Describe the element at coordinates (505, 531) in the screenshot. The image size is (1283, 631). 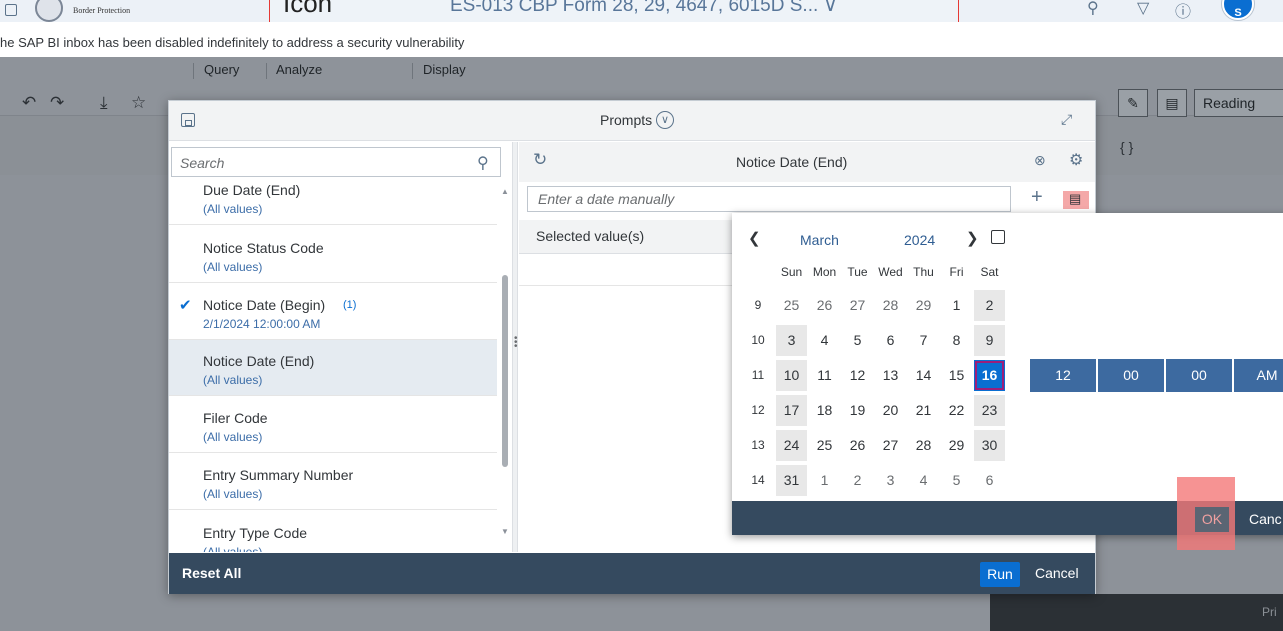
I see `scroll-down-icon: ▼` at that location.